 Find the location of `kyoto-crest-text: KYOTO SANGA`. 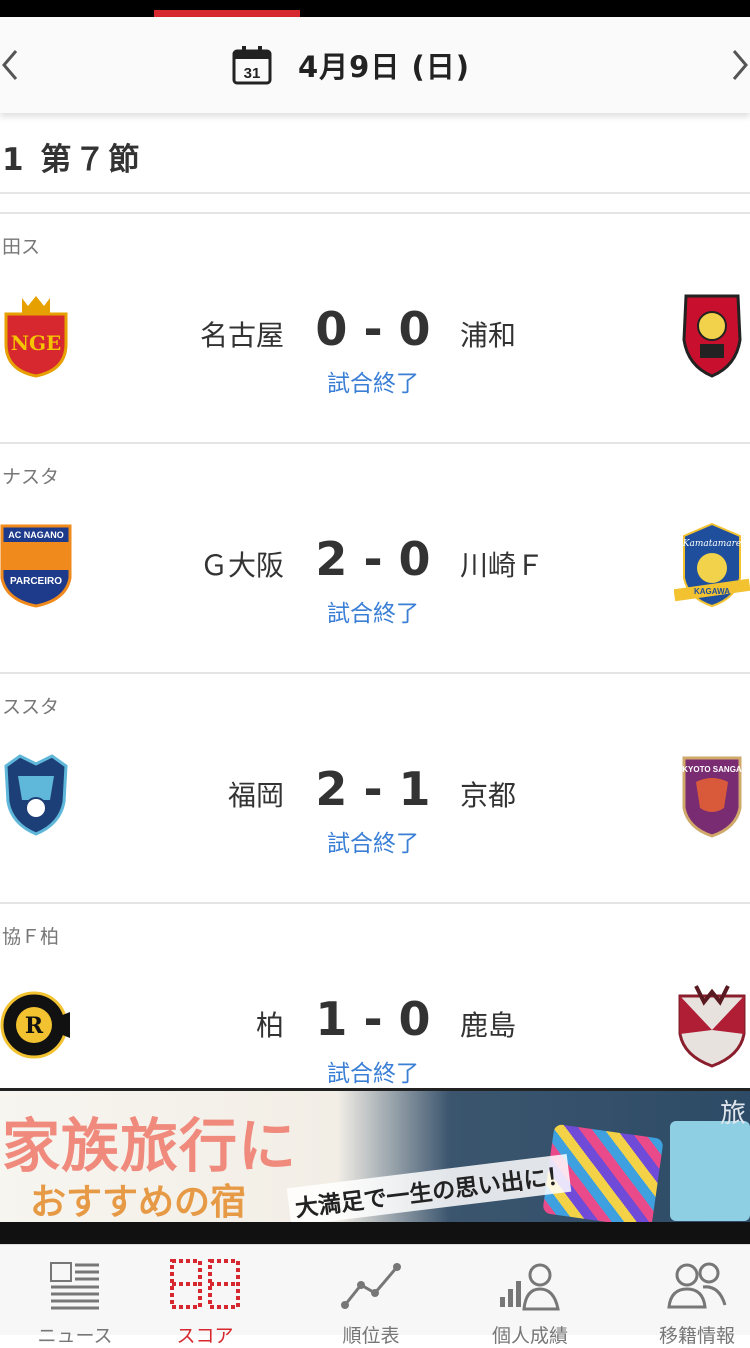

kyoto-crest-text: KYOTO SANGA is located at coordinates (712, 769).